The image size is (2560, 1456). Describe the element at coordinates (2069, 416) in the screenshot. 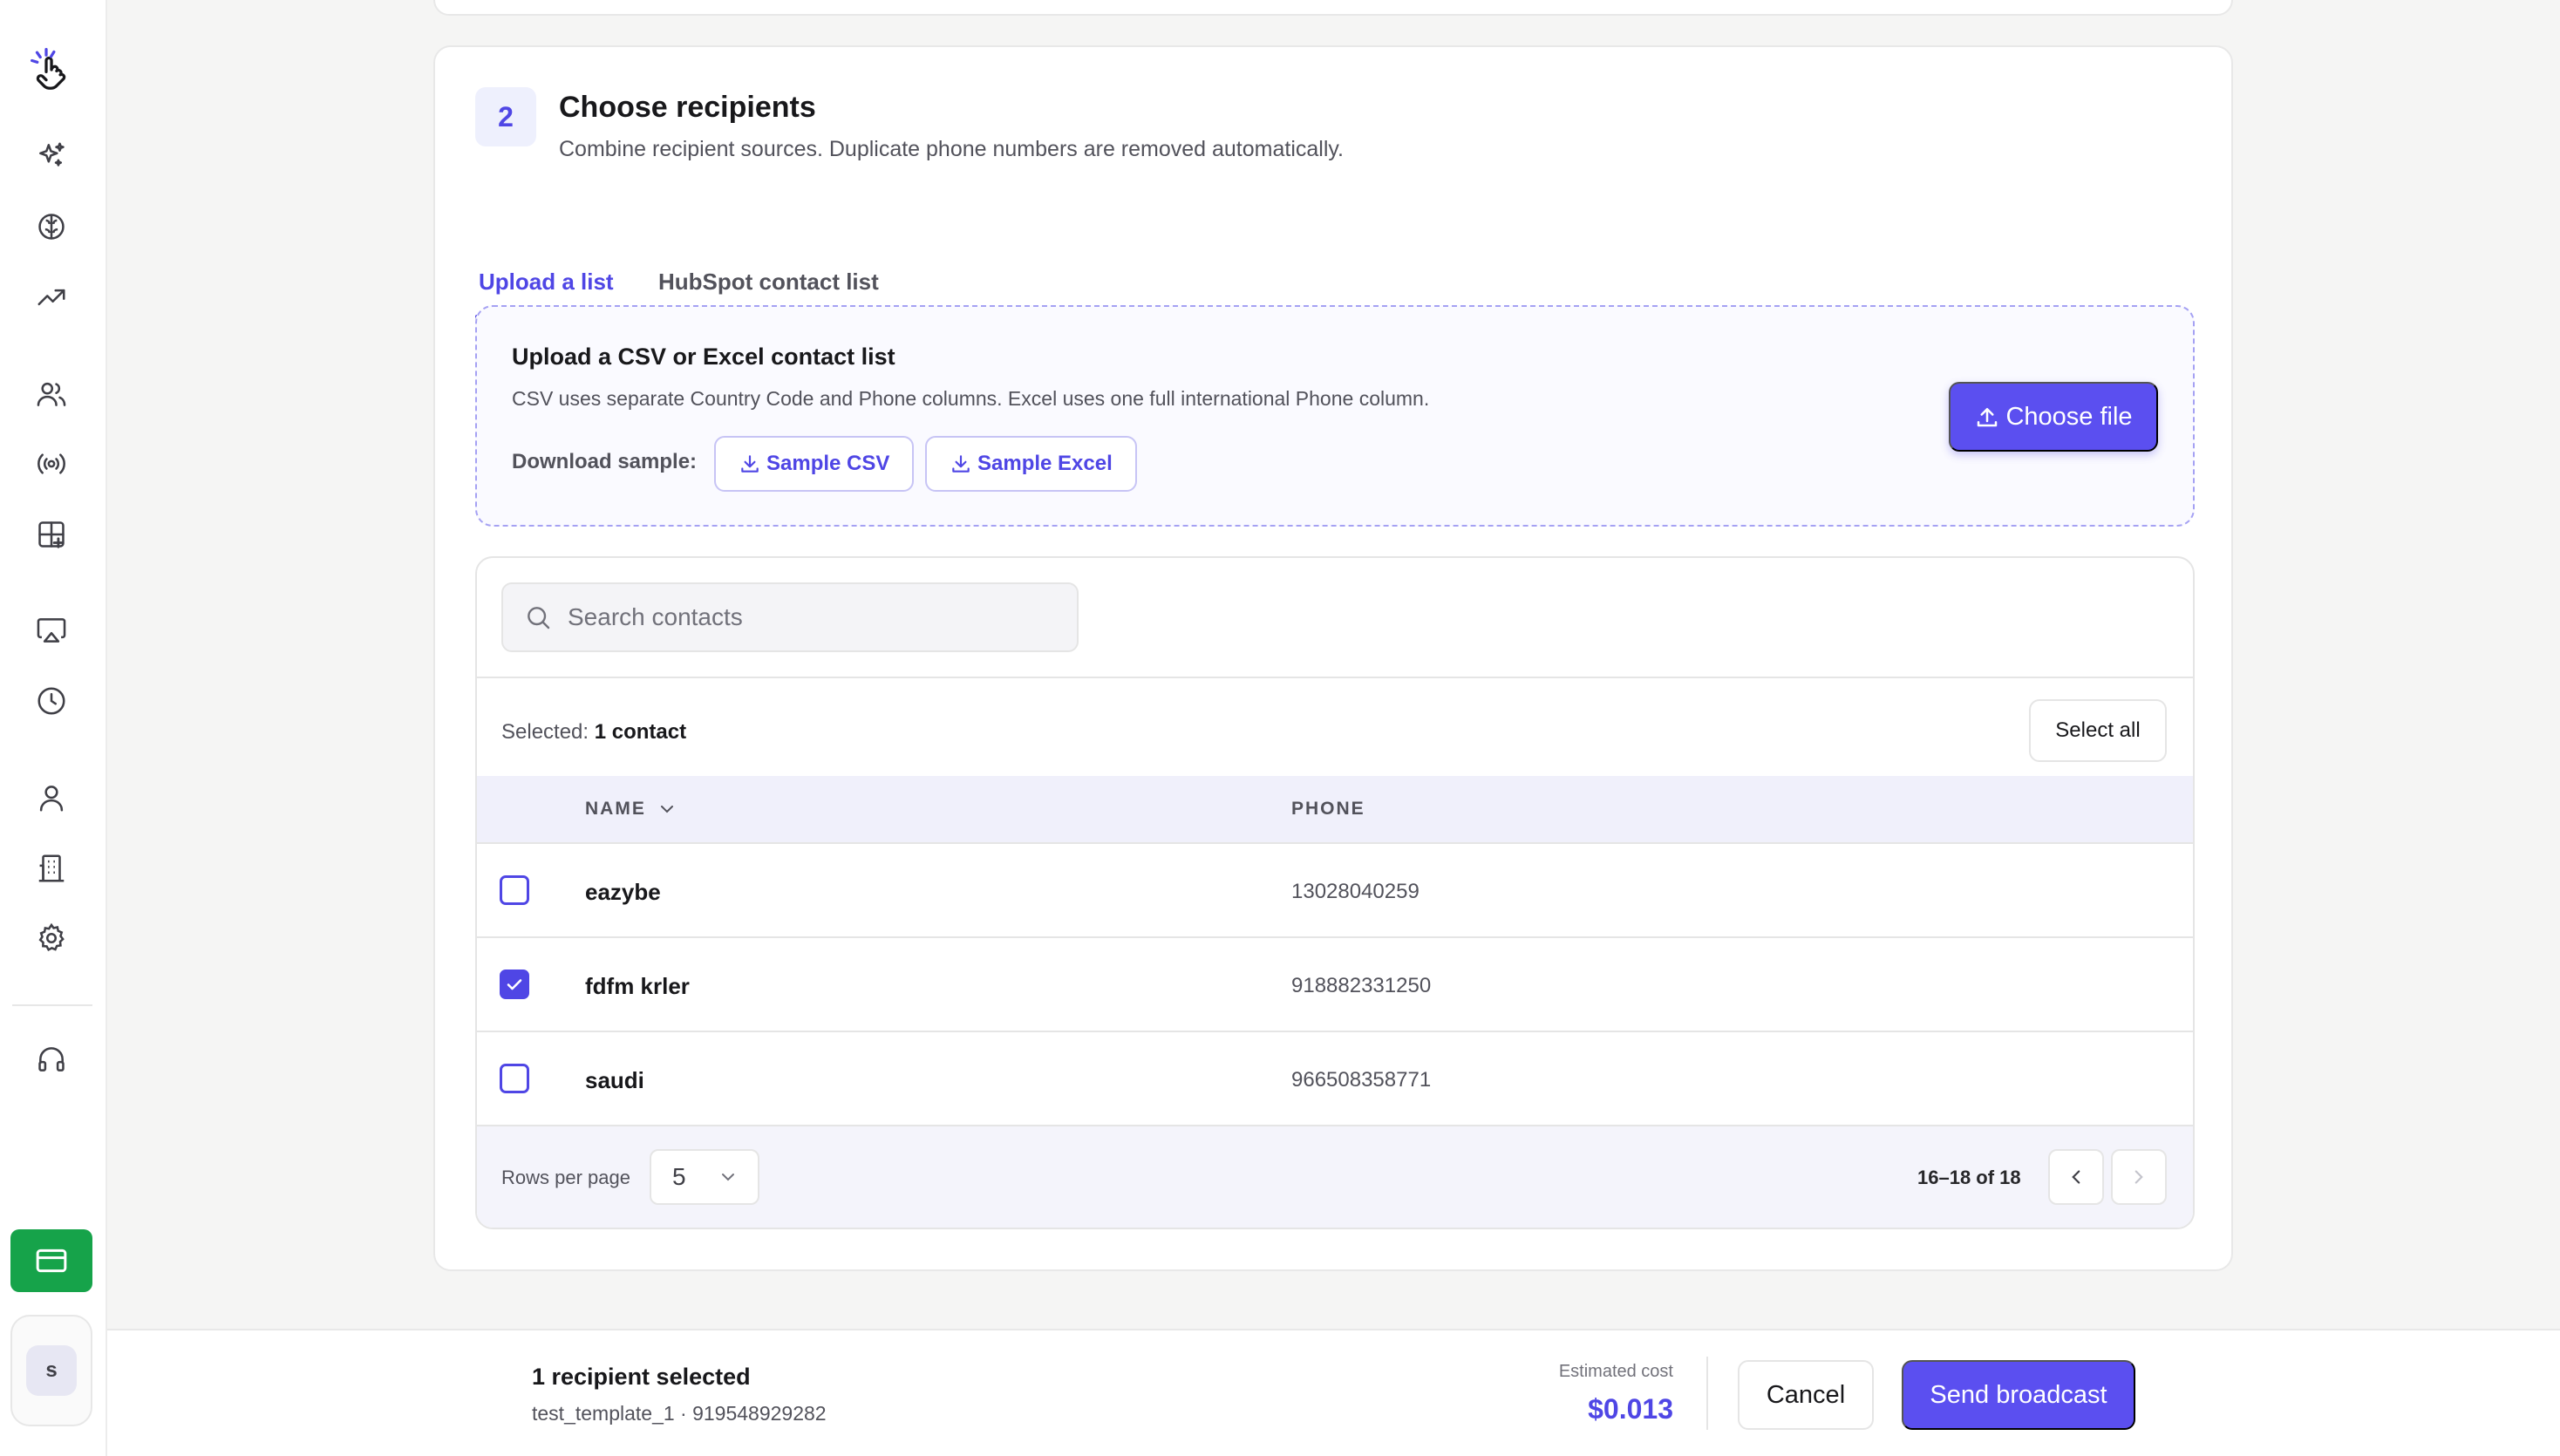

I see `choose-file-label: Choose file` at that location.